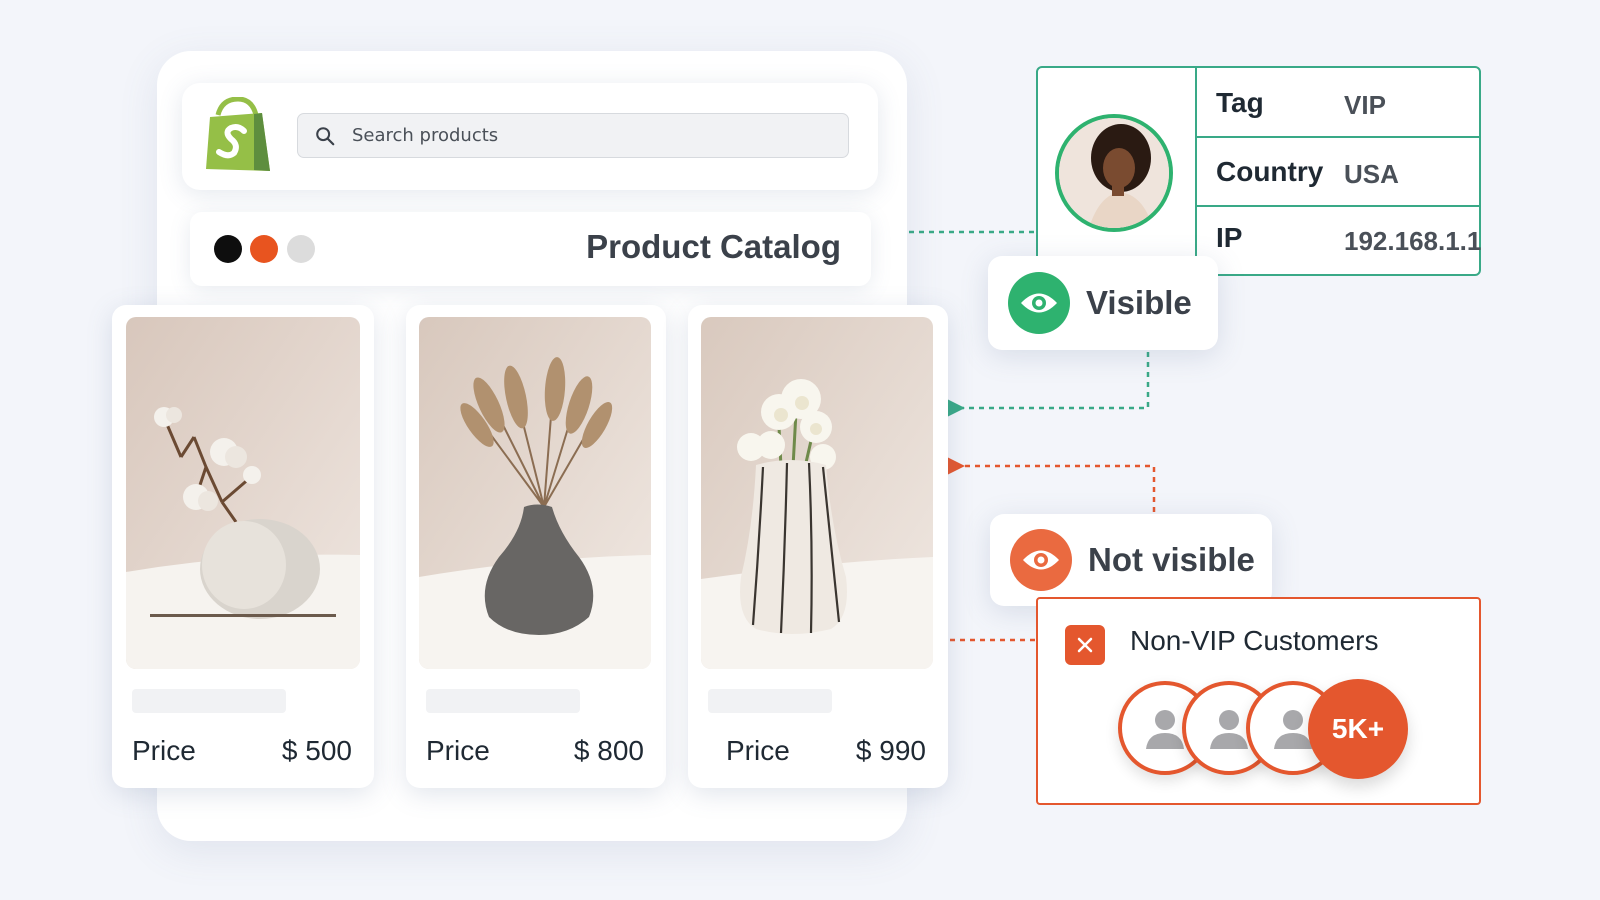 The image size is (1600, 900). I want to click on not-visible-label: Not visible, so click(1171, 559).